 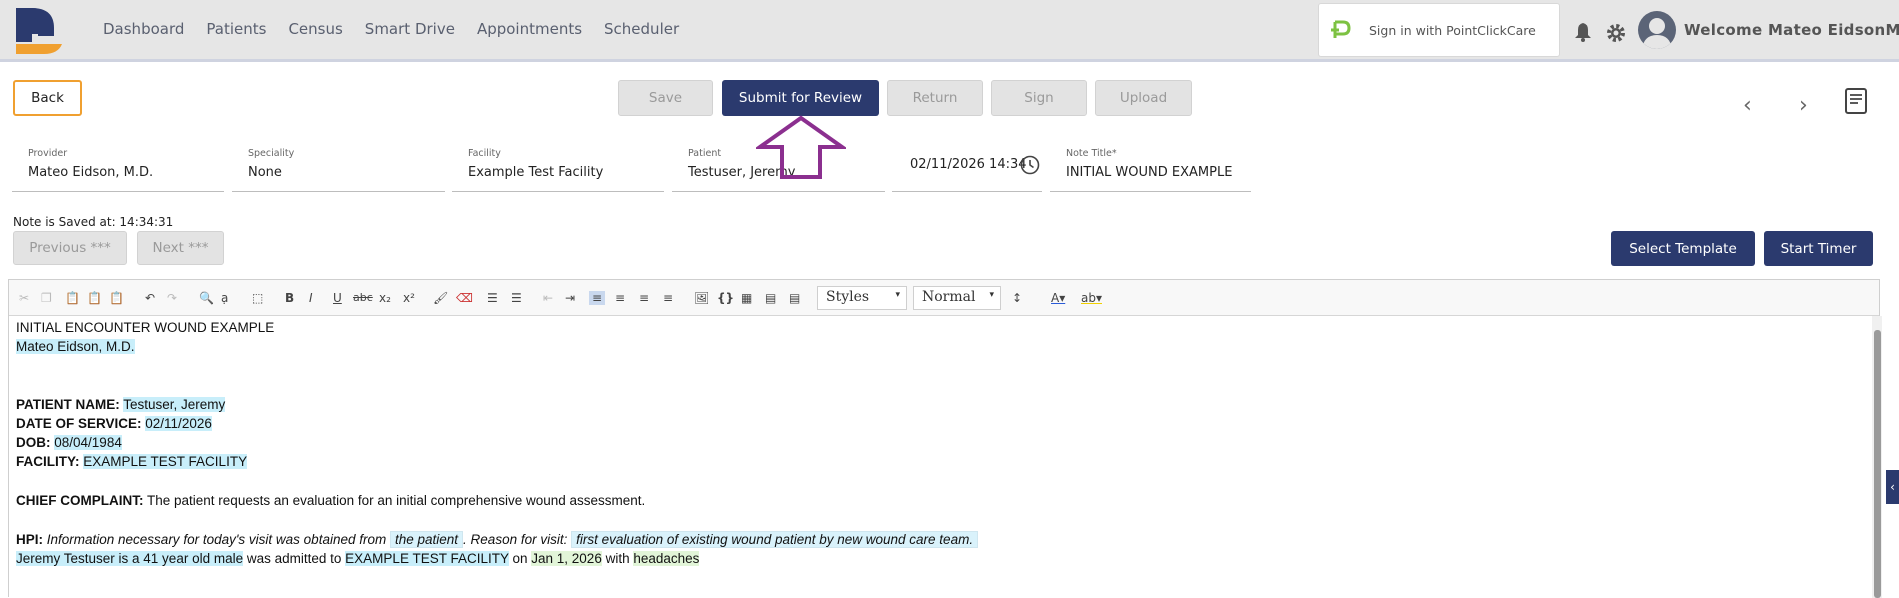 What do you see at coordinates (597, 298) in the screenshot?
I see `align-left-icon: ≡` at bounding box center [597, 298].